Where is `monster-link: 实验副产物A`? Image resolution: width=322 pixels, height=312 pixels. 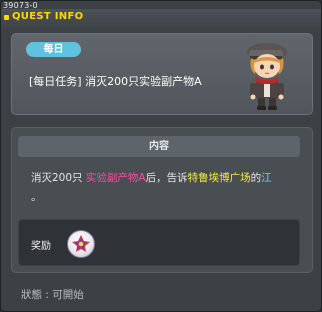
monster-link: 实验副产物A is located at coordinates (116, 178).